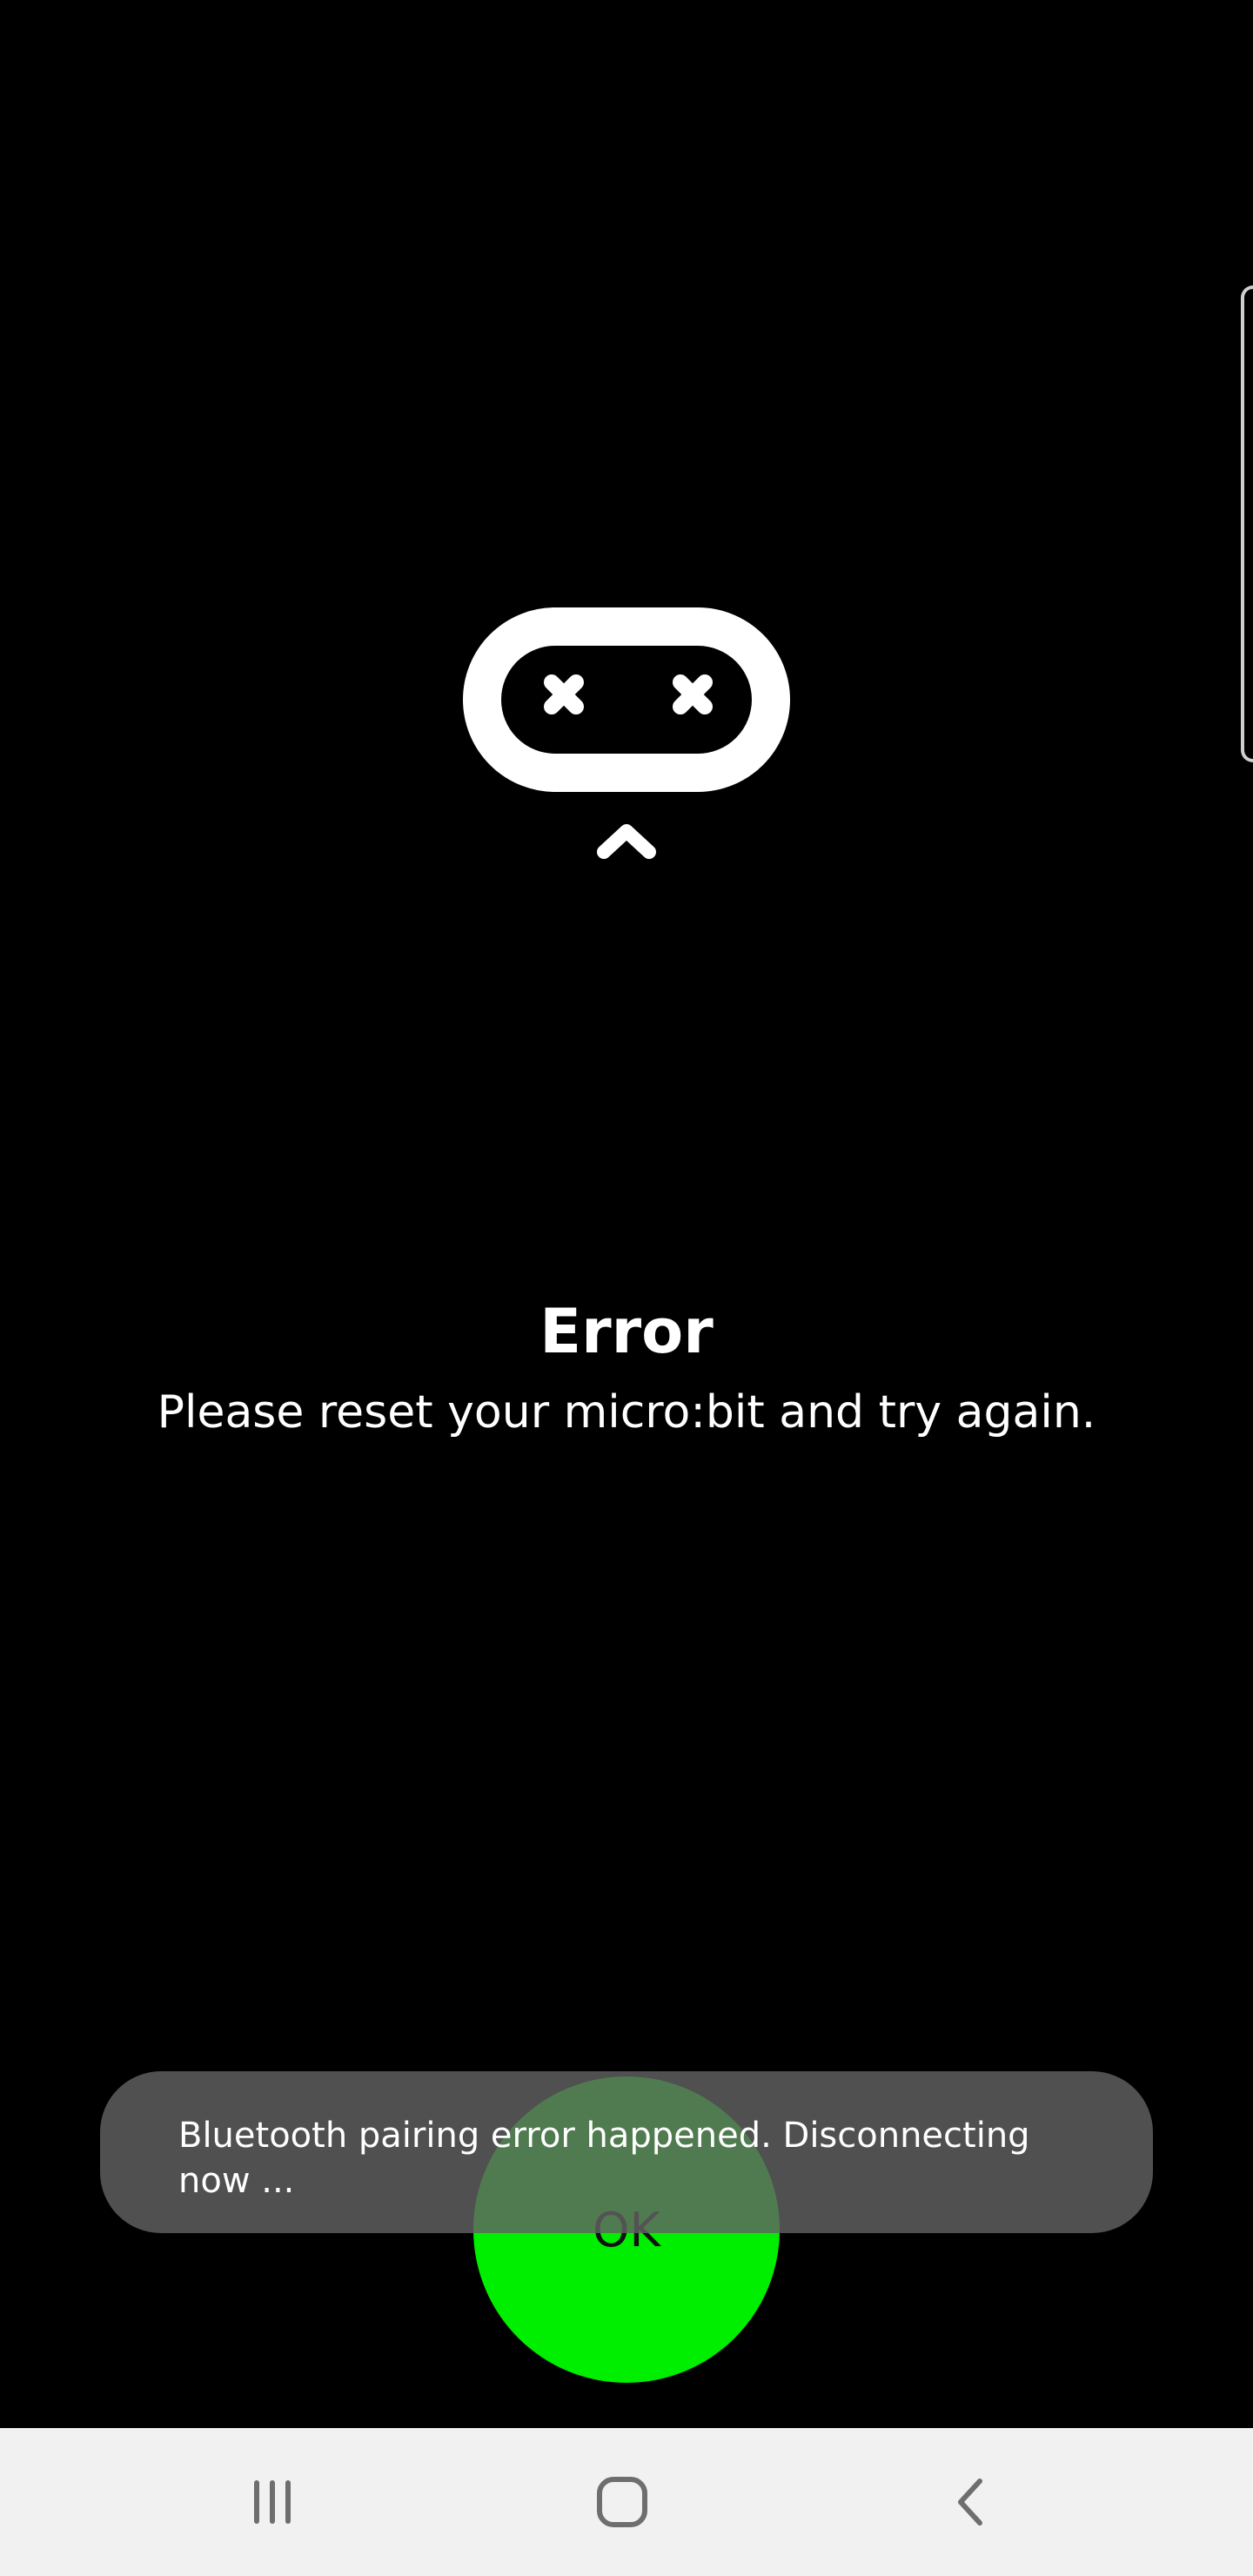 The image size is (1253, 2576). I want to click on recent-apps-button, so click(272, 2502).